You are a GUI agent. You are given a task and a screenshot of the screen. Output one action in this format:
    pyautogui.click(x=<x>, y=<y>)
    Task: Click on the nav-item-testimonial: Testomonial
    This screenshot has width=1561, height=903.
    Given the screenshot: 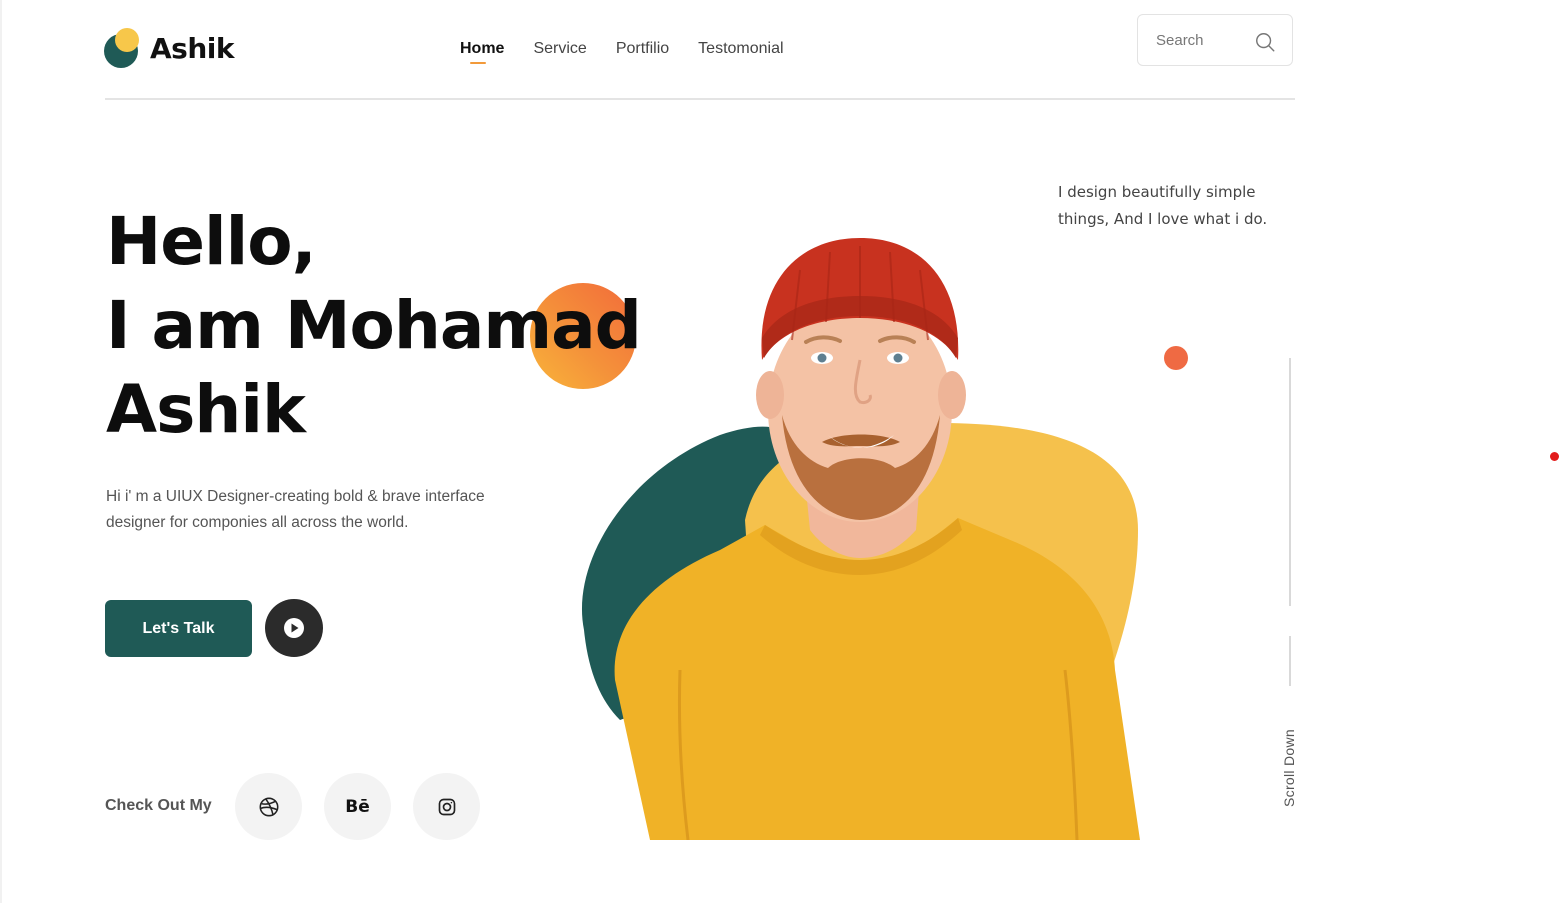 What is the action you would take?
    pyautogui.click(x=740, y=49)
    